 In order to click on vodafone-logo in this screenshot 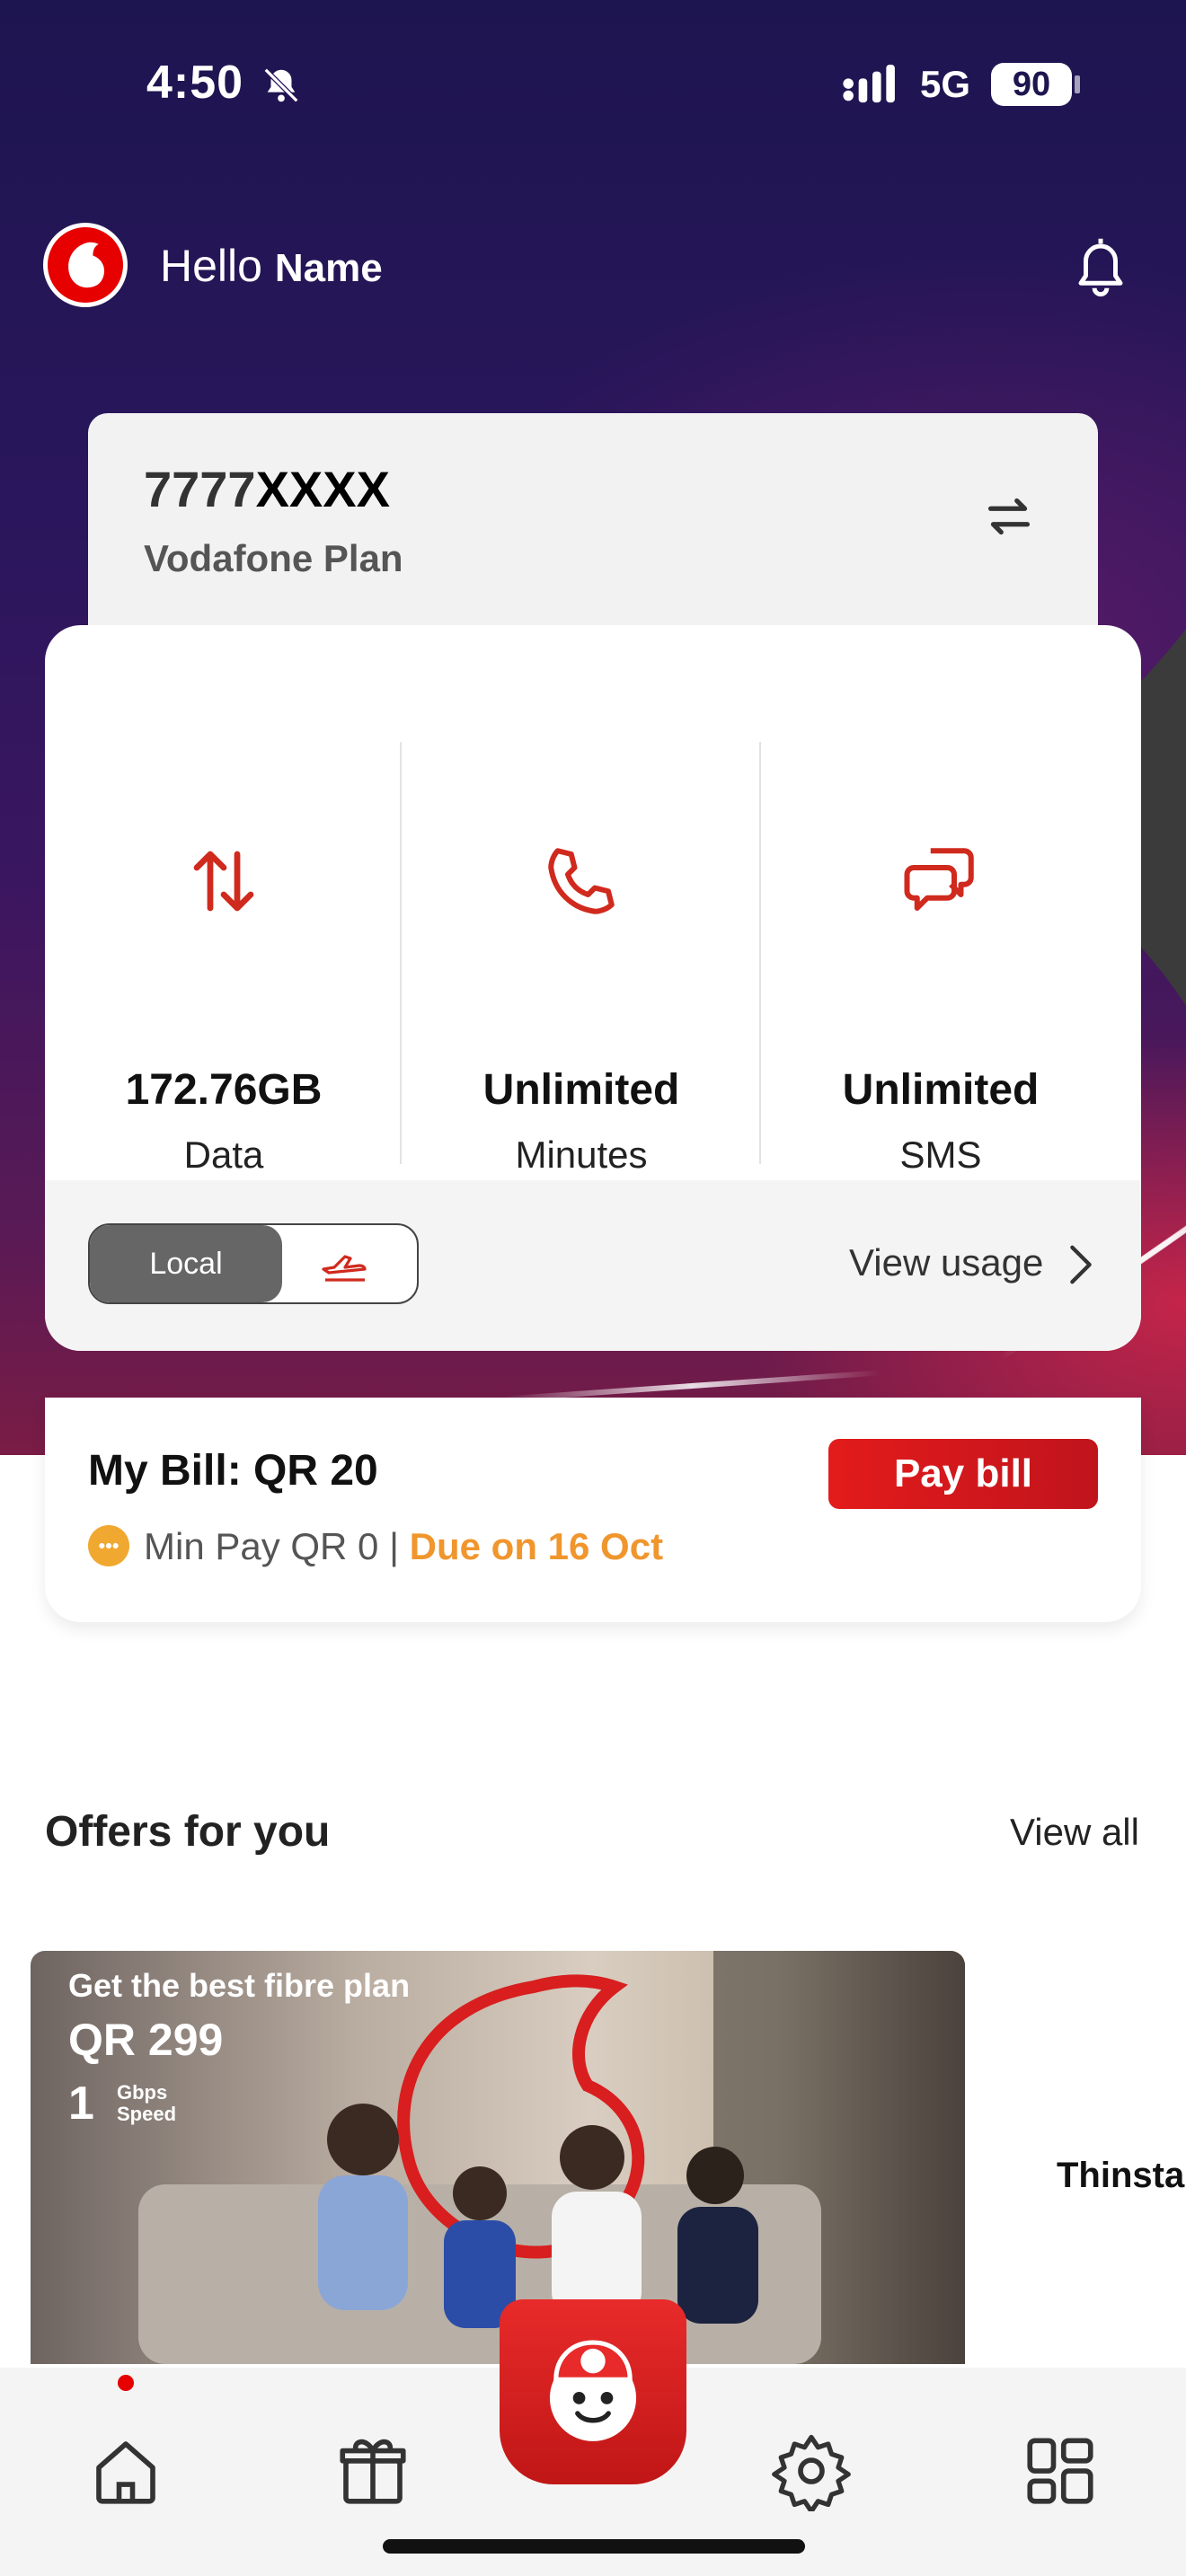, I will do `click(85, 265)`.